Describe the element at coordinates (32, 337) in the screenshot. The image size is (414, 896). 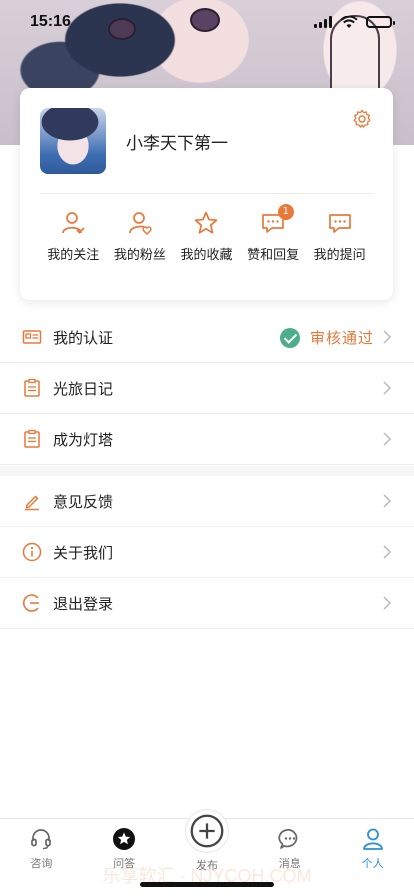
I see `id-card-icon` at that location.